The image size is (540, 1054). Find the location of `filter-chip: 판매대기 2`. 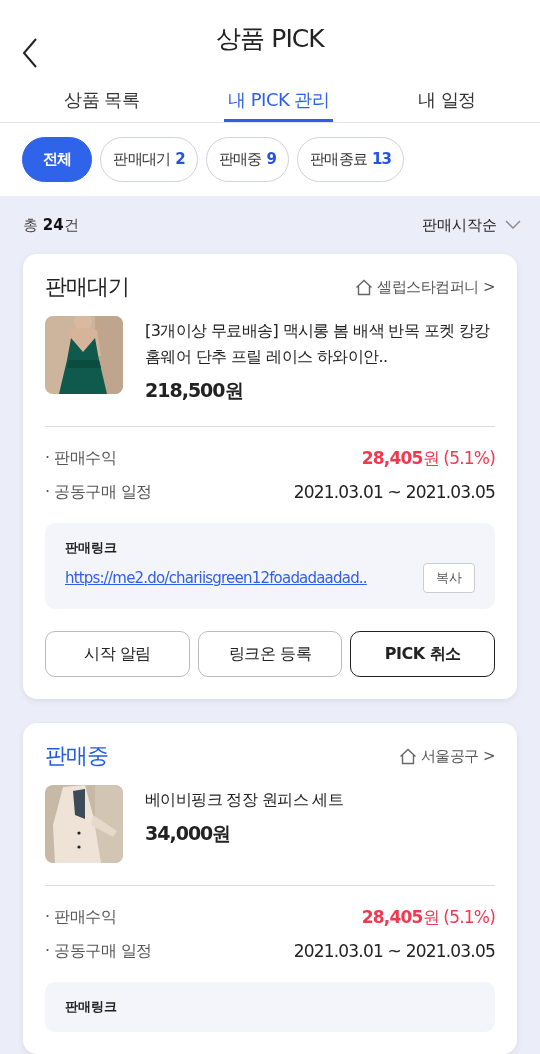

filter-chip: 판매대기 2 is located at coordinates (149, 159).